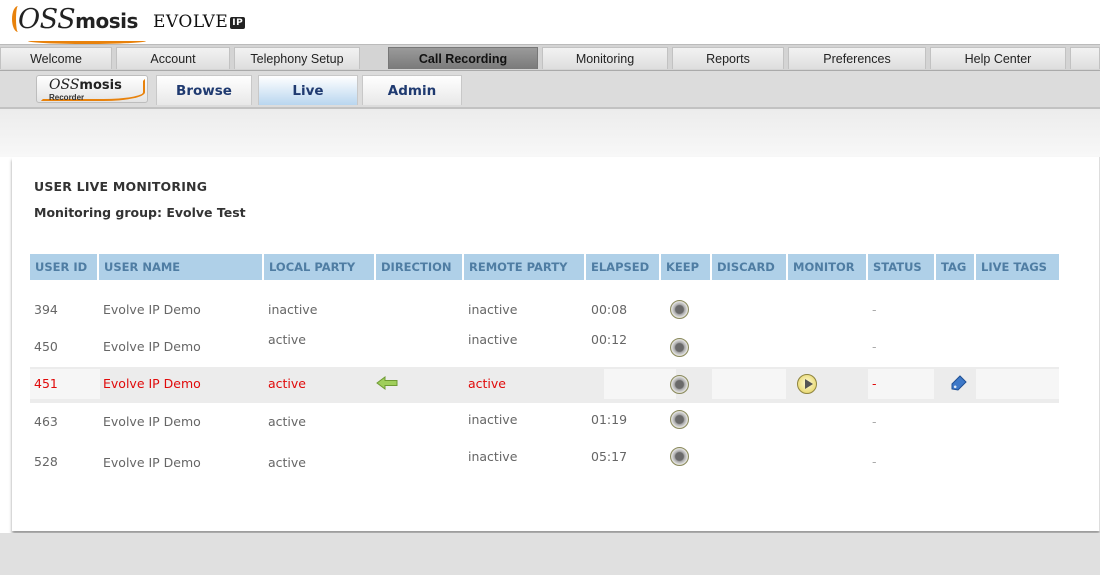 Image resolution: width=1100 pixels, height=575 pixels. What do you see at coordinates (550, 22) in the screenshot?
I see `brand-header: OSSmosis EVOLVE IP` at bounding box center [550, 22].